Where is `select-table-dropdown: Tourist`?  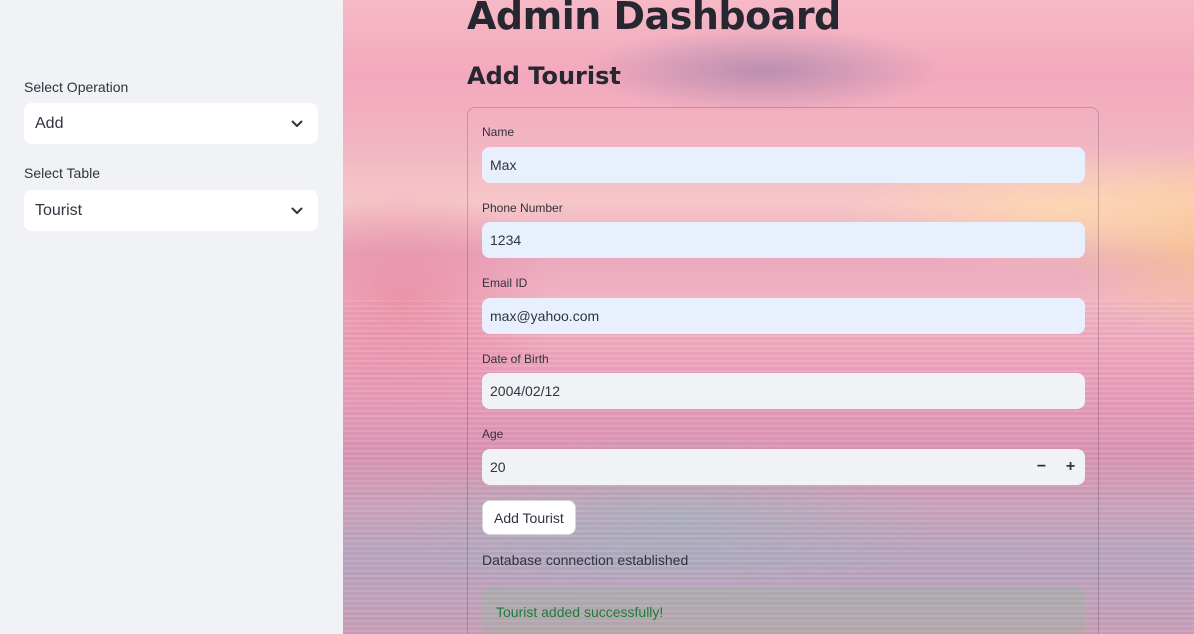 select-table-dropdown: Tourist is located at coordinates (171, 210).